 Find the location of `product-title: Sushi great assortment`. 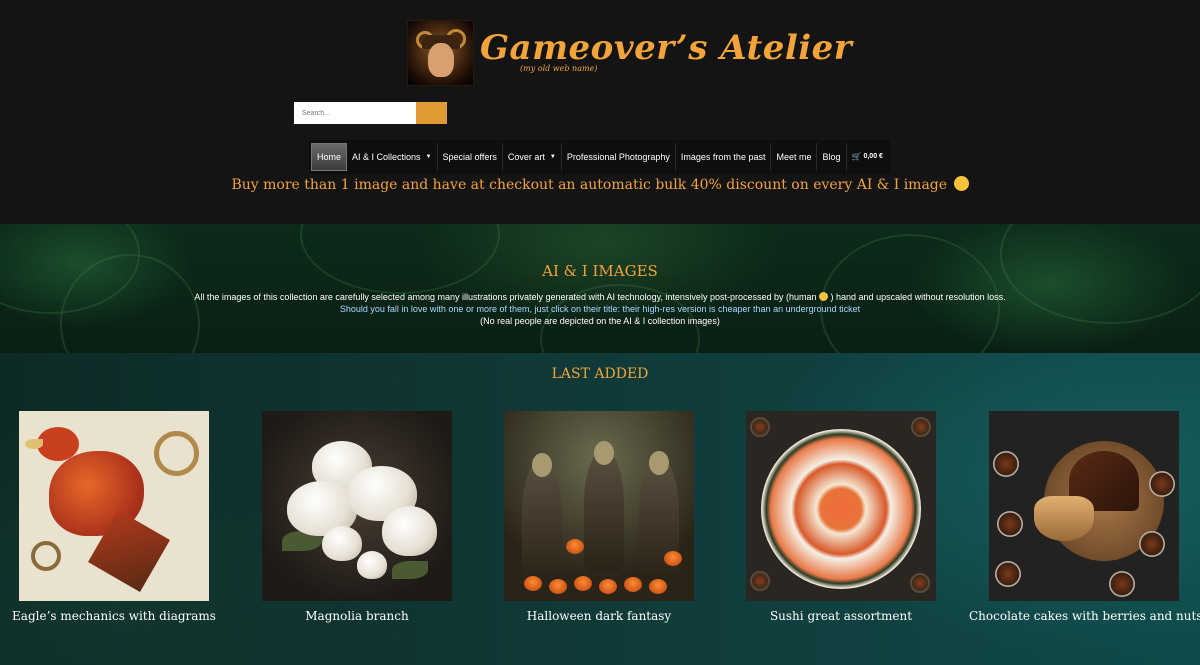

product-title: Sushi great assortment is located at coordinates (841, 616).